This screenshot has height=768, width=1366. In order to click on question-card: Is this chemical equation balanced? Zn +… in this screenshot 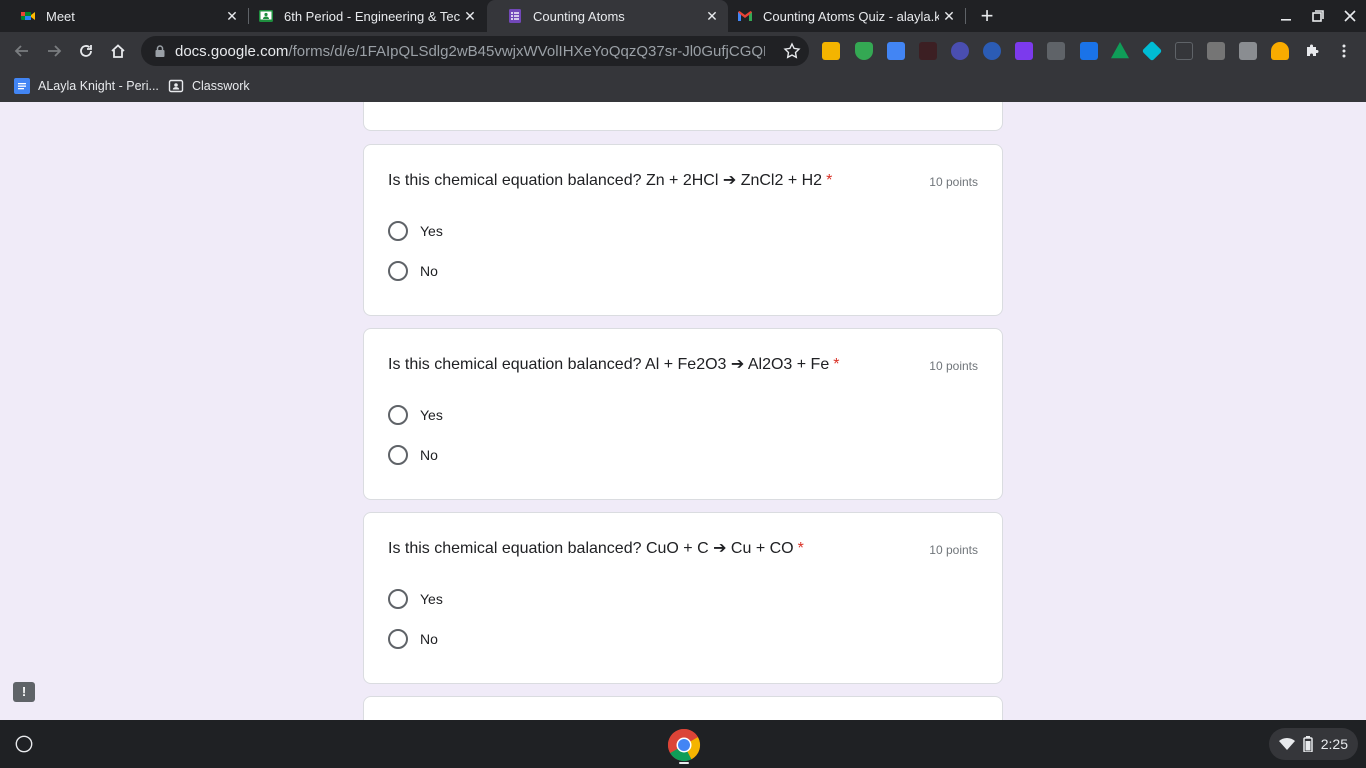, I will do `click(683, 230)`.